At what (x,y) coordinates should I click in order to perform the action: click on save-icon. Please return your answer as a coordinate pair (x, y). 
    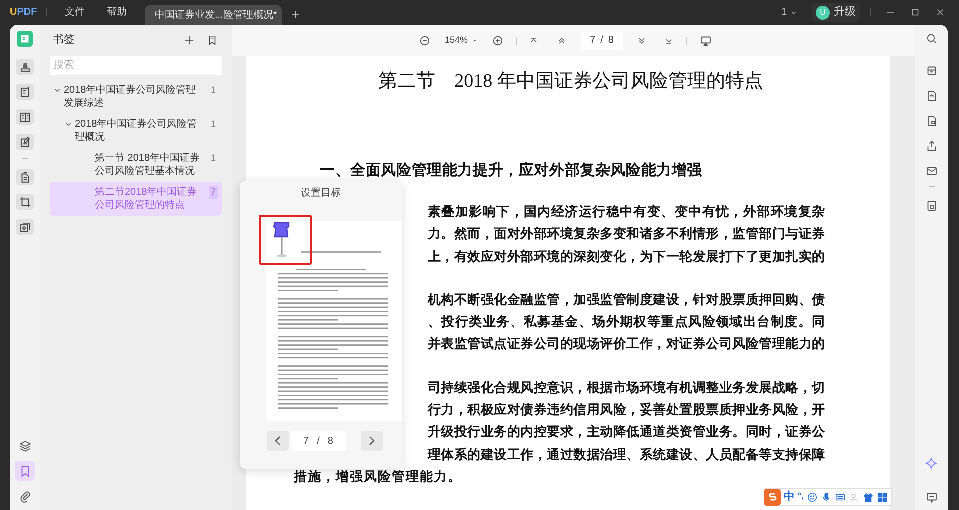
    Looking at the image, I should click on (932, 206).